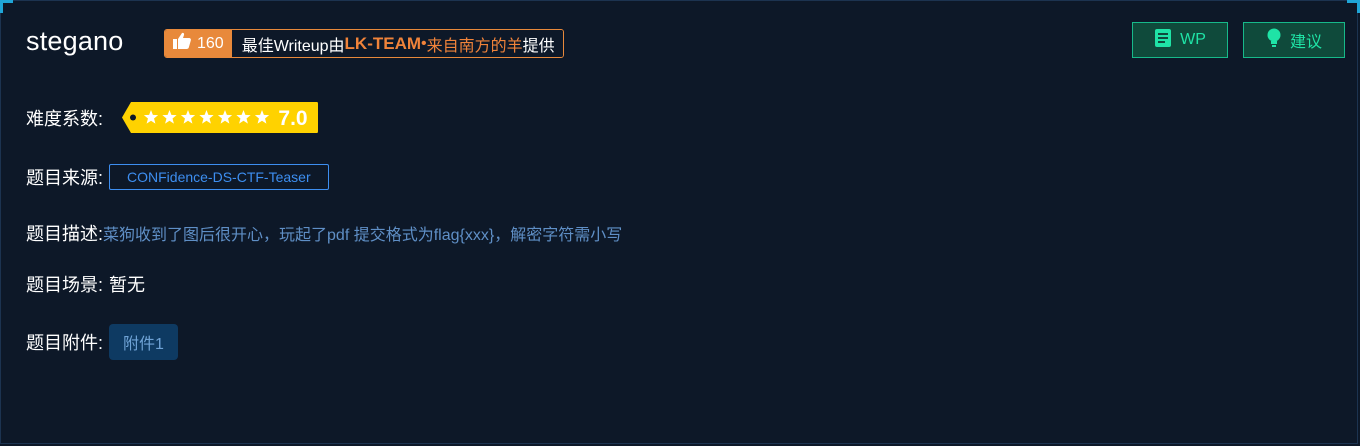 The height and width of the screenshot is (446, 1360). Describe the element at coordinates (182, 43) in the screenshot. I see `thumbs-up-icon` at that location.